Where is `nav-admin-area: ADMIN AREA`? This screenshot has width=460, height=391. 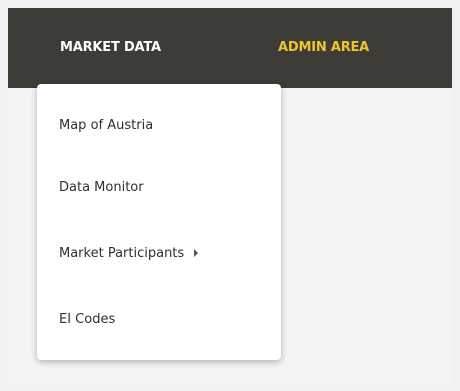
nav-admin-area: ADMIN AREA is located at coordinates (323, 48).